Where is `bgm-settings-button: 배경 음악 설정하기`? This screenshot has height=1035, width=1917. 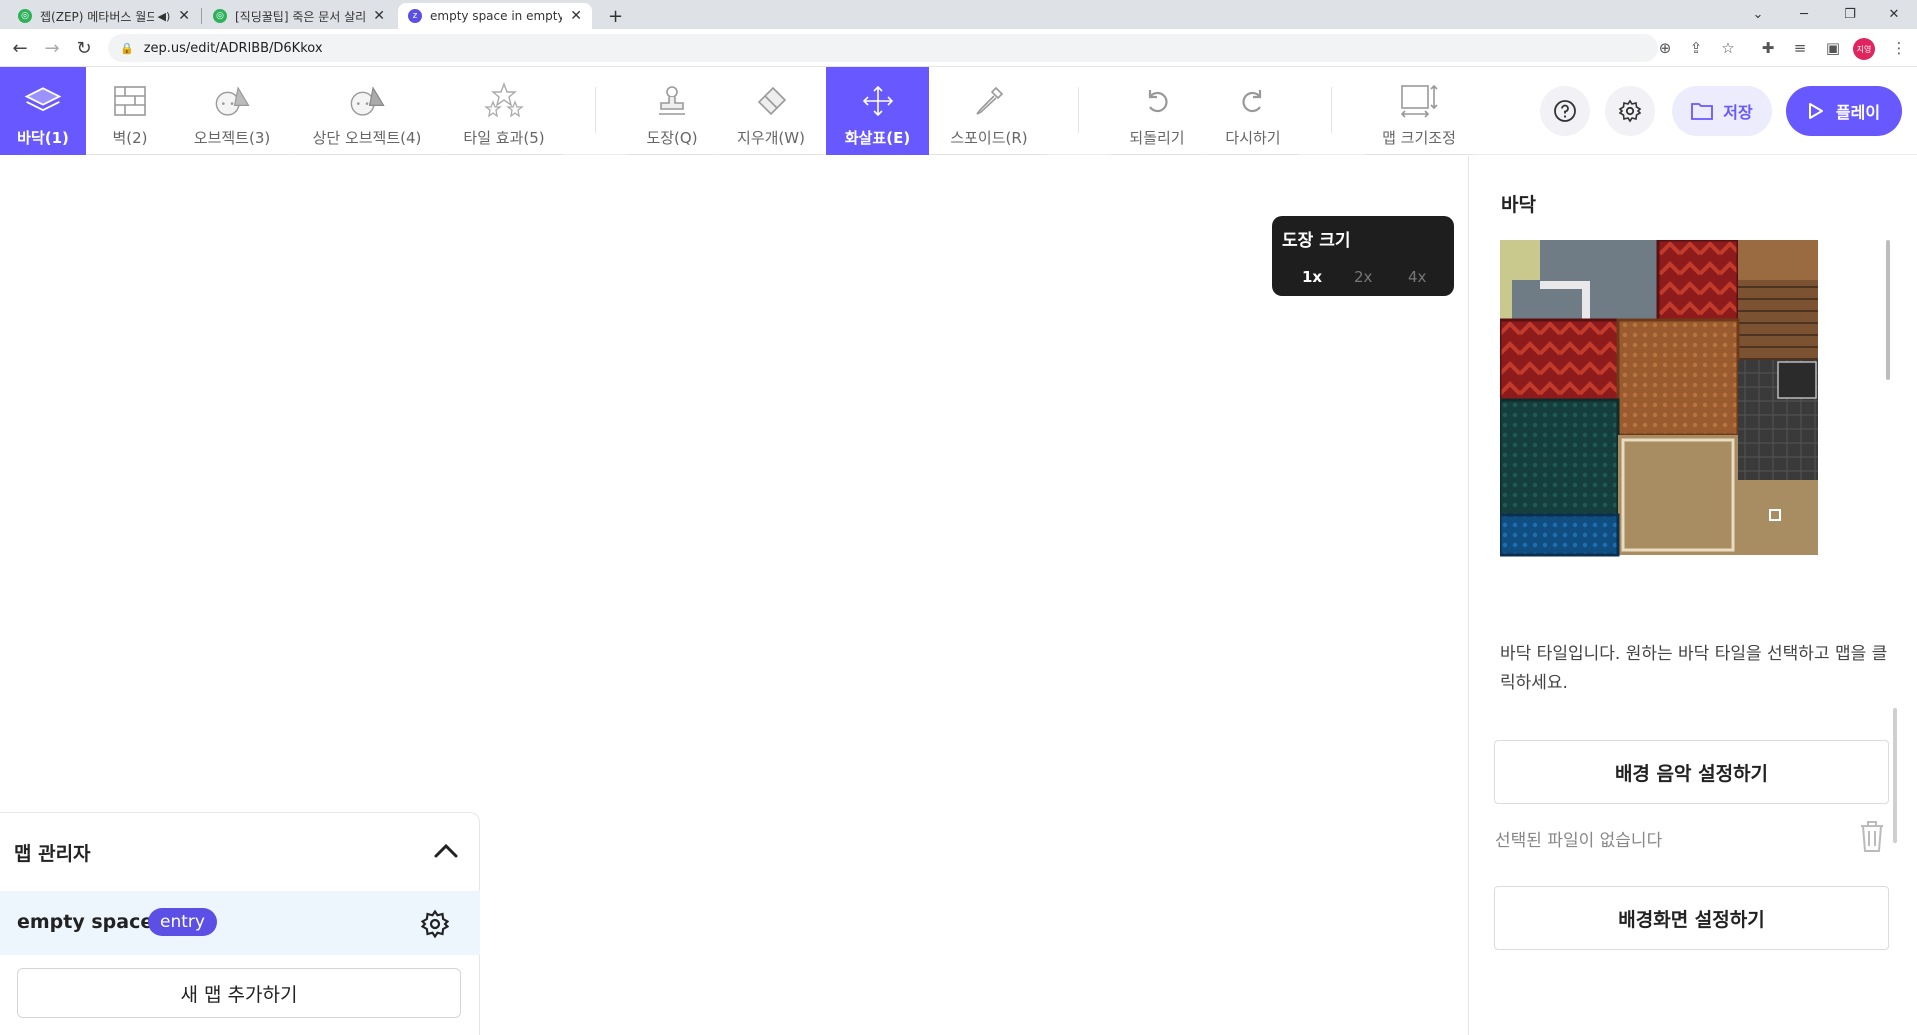 bgm-settings-button: 배경 음악 설정하기 is located at coordinates (1691, 772).